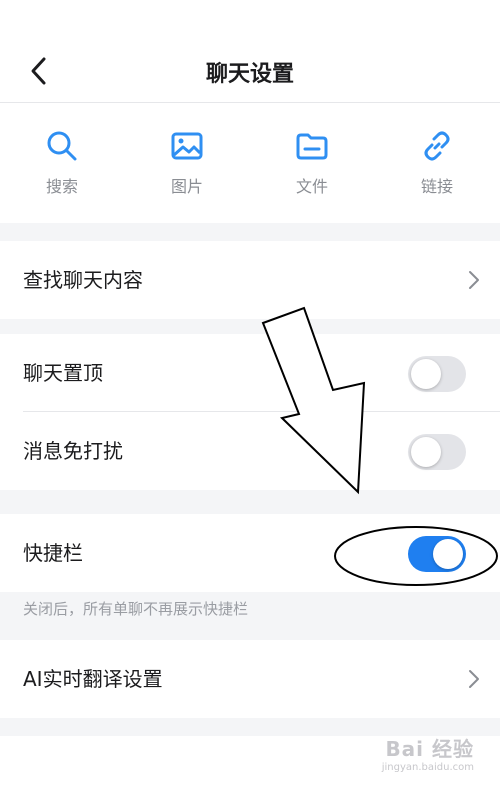  Describe the element at coordinates (250, 51) in the screenshot. I see `header-bar: 聊天设置` at that location.